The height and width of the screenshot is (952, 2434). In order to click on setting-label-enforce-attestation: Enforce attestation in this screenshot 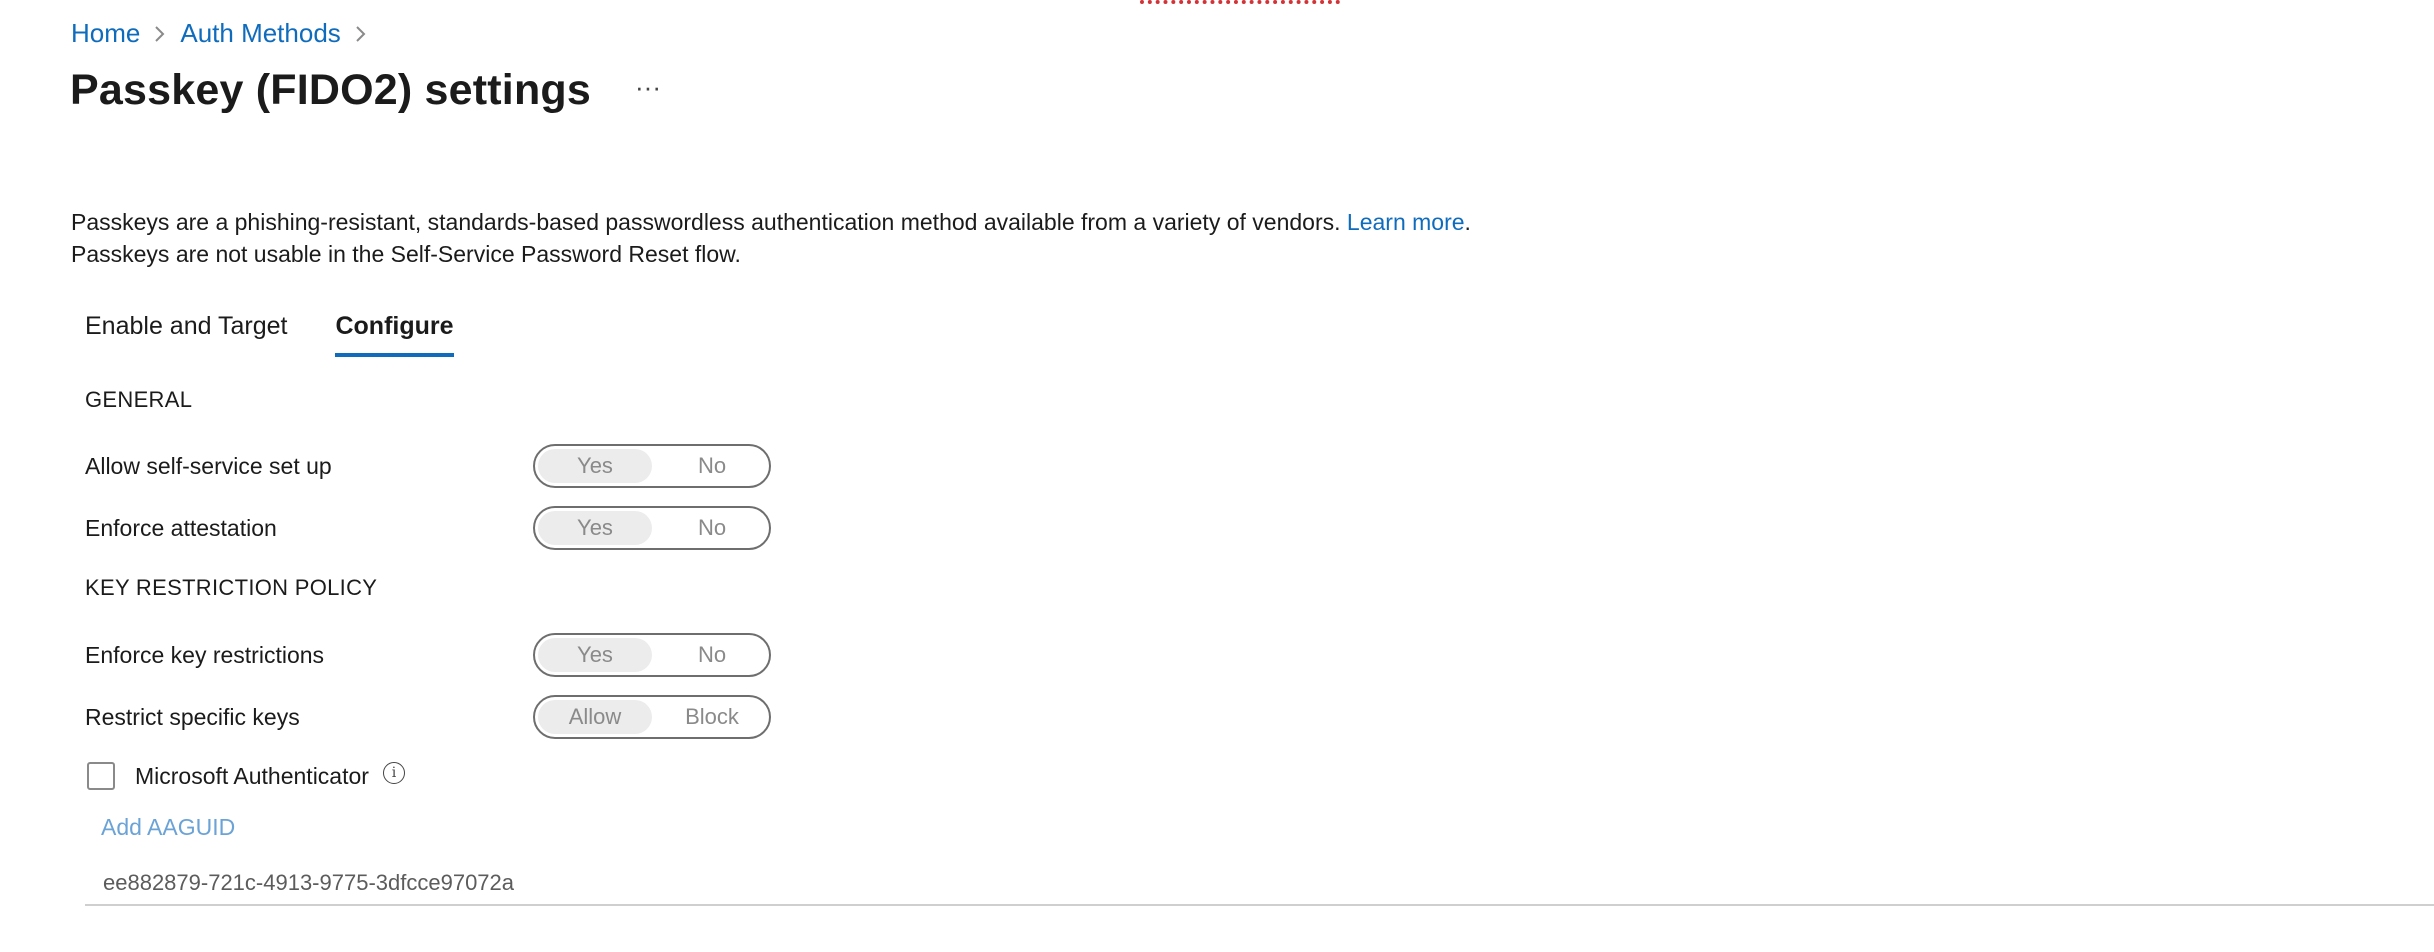, I will do `click(181, 528)`.